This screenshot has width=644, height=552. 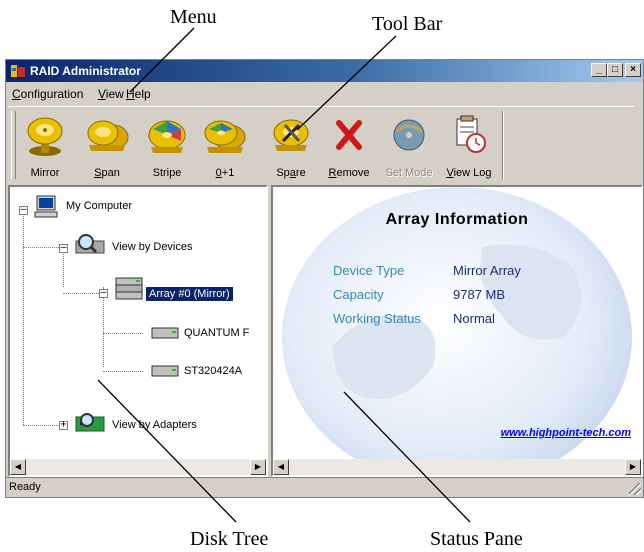 What do you see at coordinates (457, 467) in the screenshot?
I see `status-horizontal-scrollbar: ◀ ▶` at bounding box center [457, 467].